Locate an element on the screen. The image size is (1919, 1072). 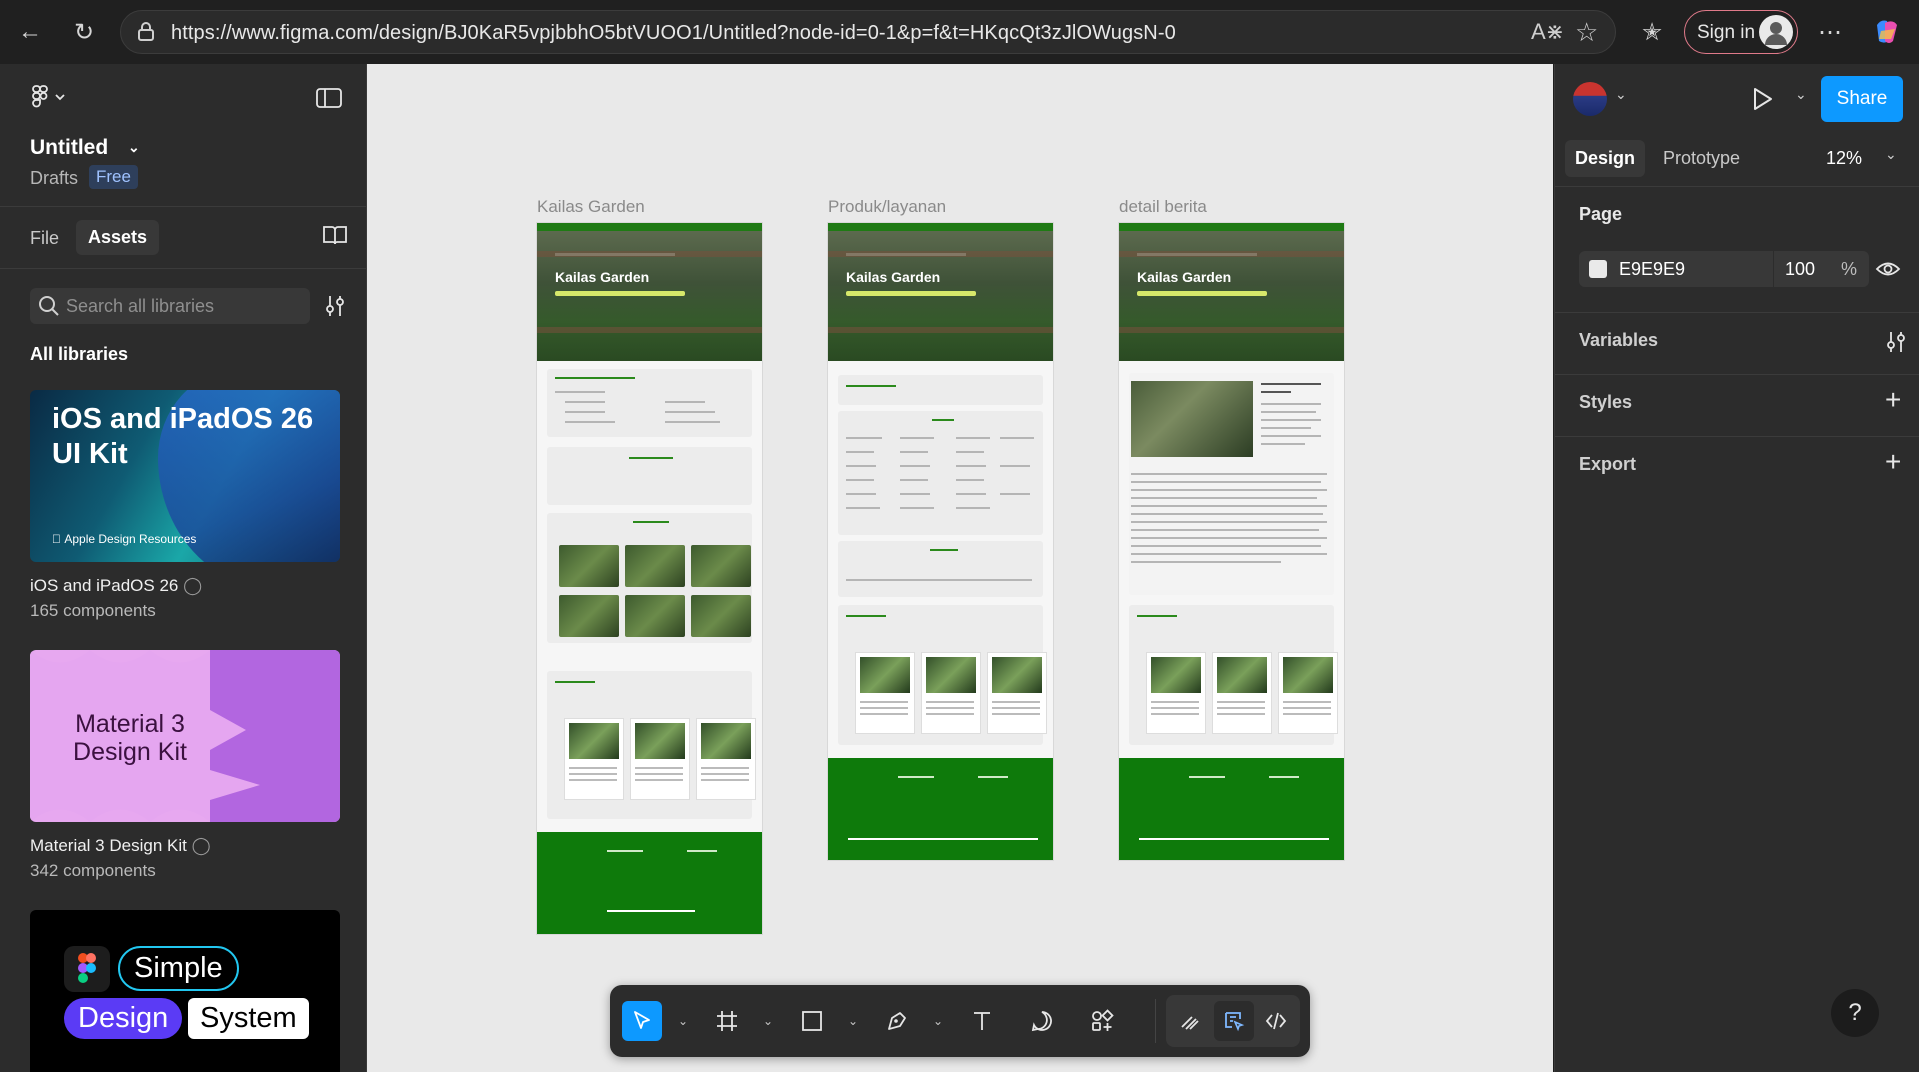
more-options-icon: ⋯ is located at coordinates (1830, 32).